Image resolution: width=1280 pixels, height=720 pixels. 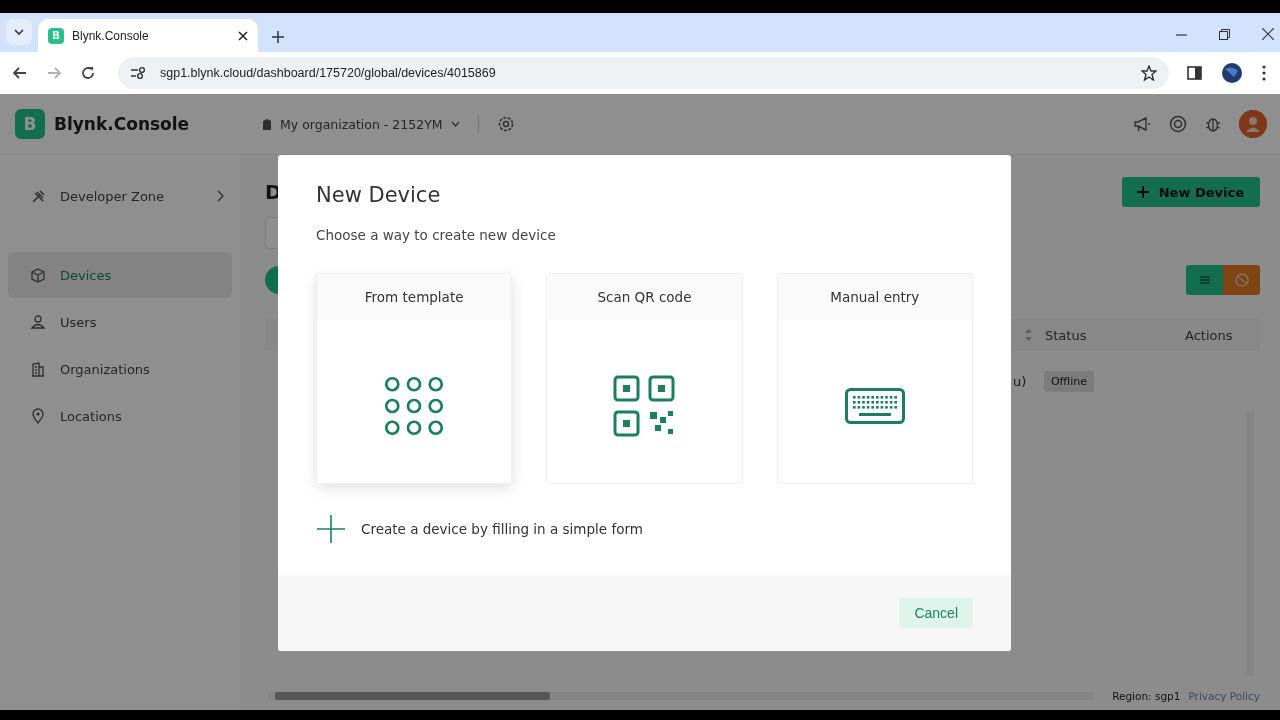 I want to click on column-header: Status, so click(x=1066, y=335).